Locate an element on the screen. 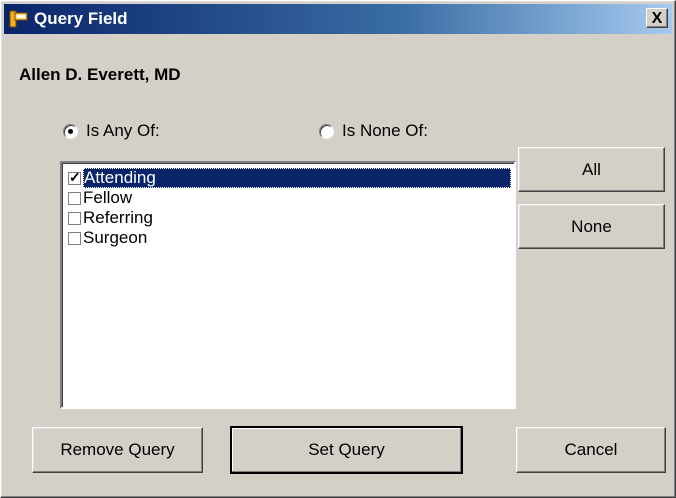 This screenshot has width=676, height=498. select-none-button: None is located at coordinates (591, 226).